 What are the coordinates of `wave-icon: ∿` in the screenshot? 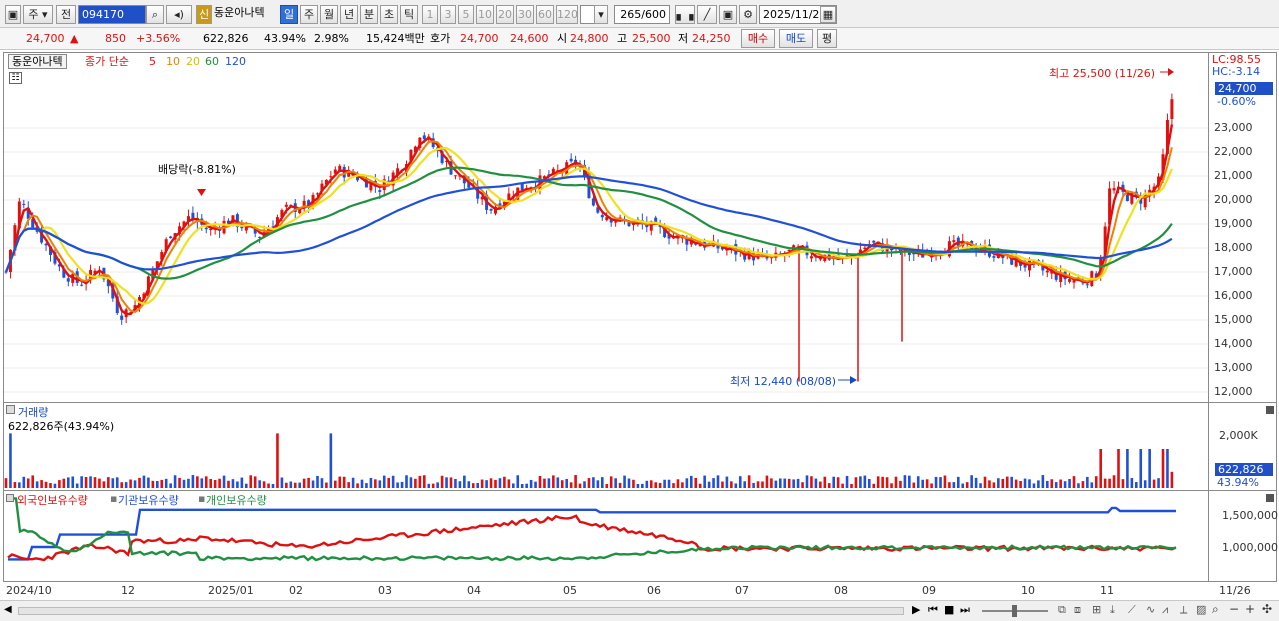 It's located at (1150, 609).